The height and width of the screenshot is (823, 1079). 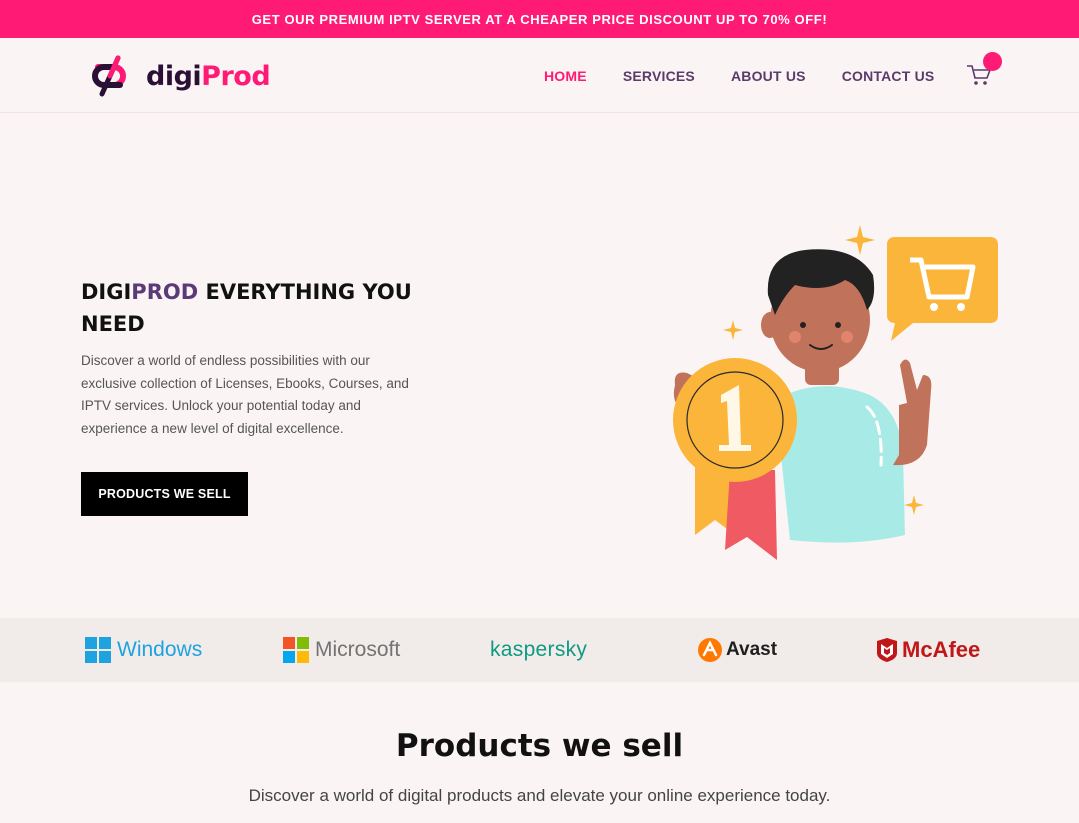 What do you see at coordinates (164, 494) in the screenshot?
I see `products-we-sell-button: PRODUCTS WE SELL` at bounding box center [164, 494].